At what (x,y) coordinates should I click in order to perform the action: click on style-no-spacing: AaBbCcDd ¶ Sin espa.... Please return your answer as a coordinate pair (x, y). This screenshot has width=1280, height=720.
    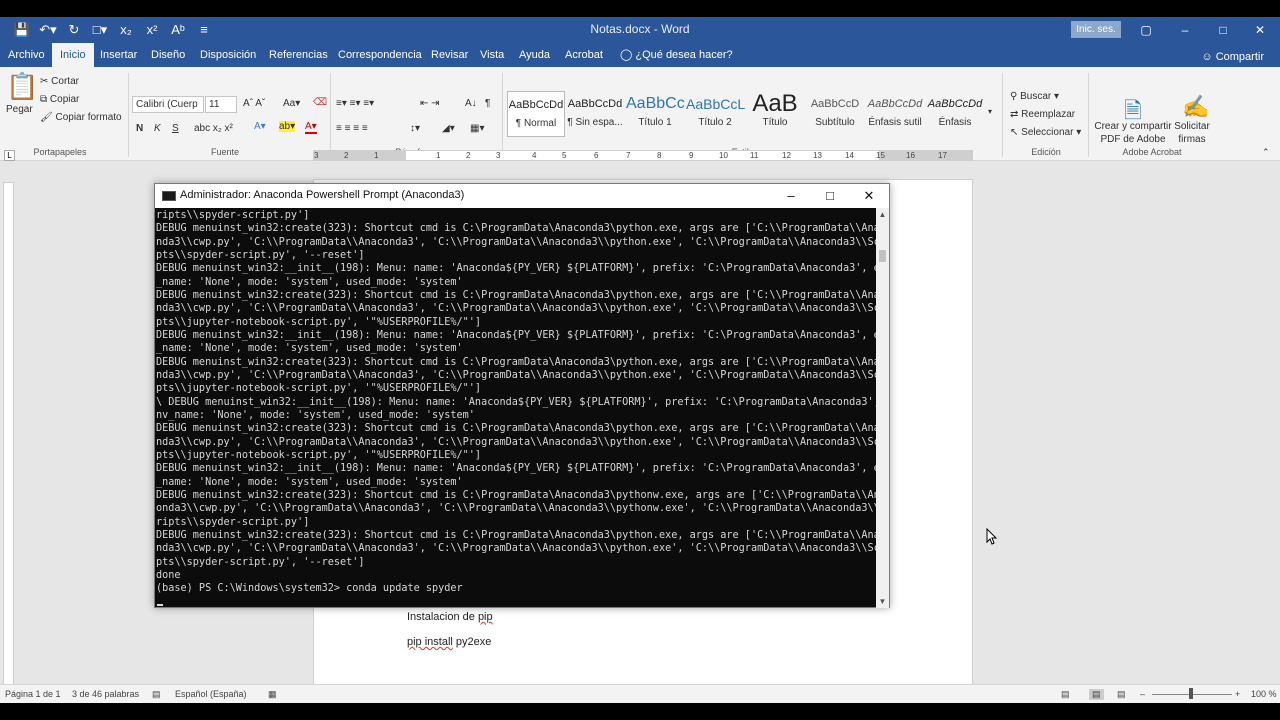
    Looking at the image, I should click on (595, 114).